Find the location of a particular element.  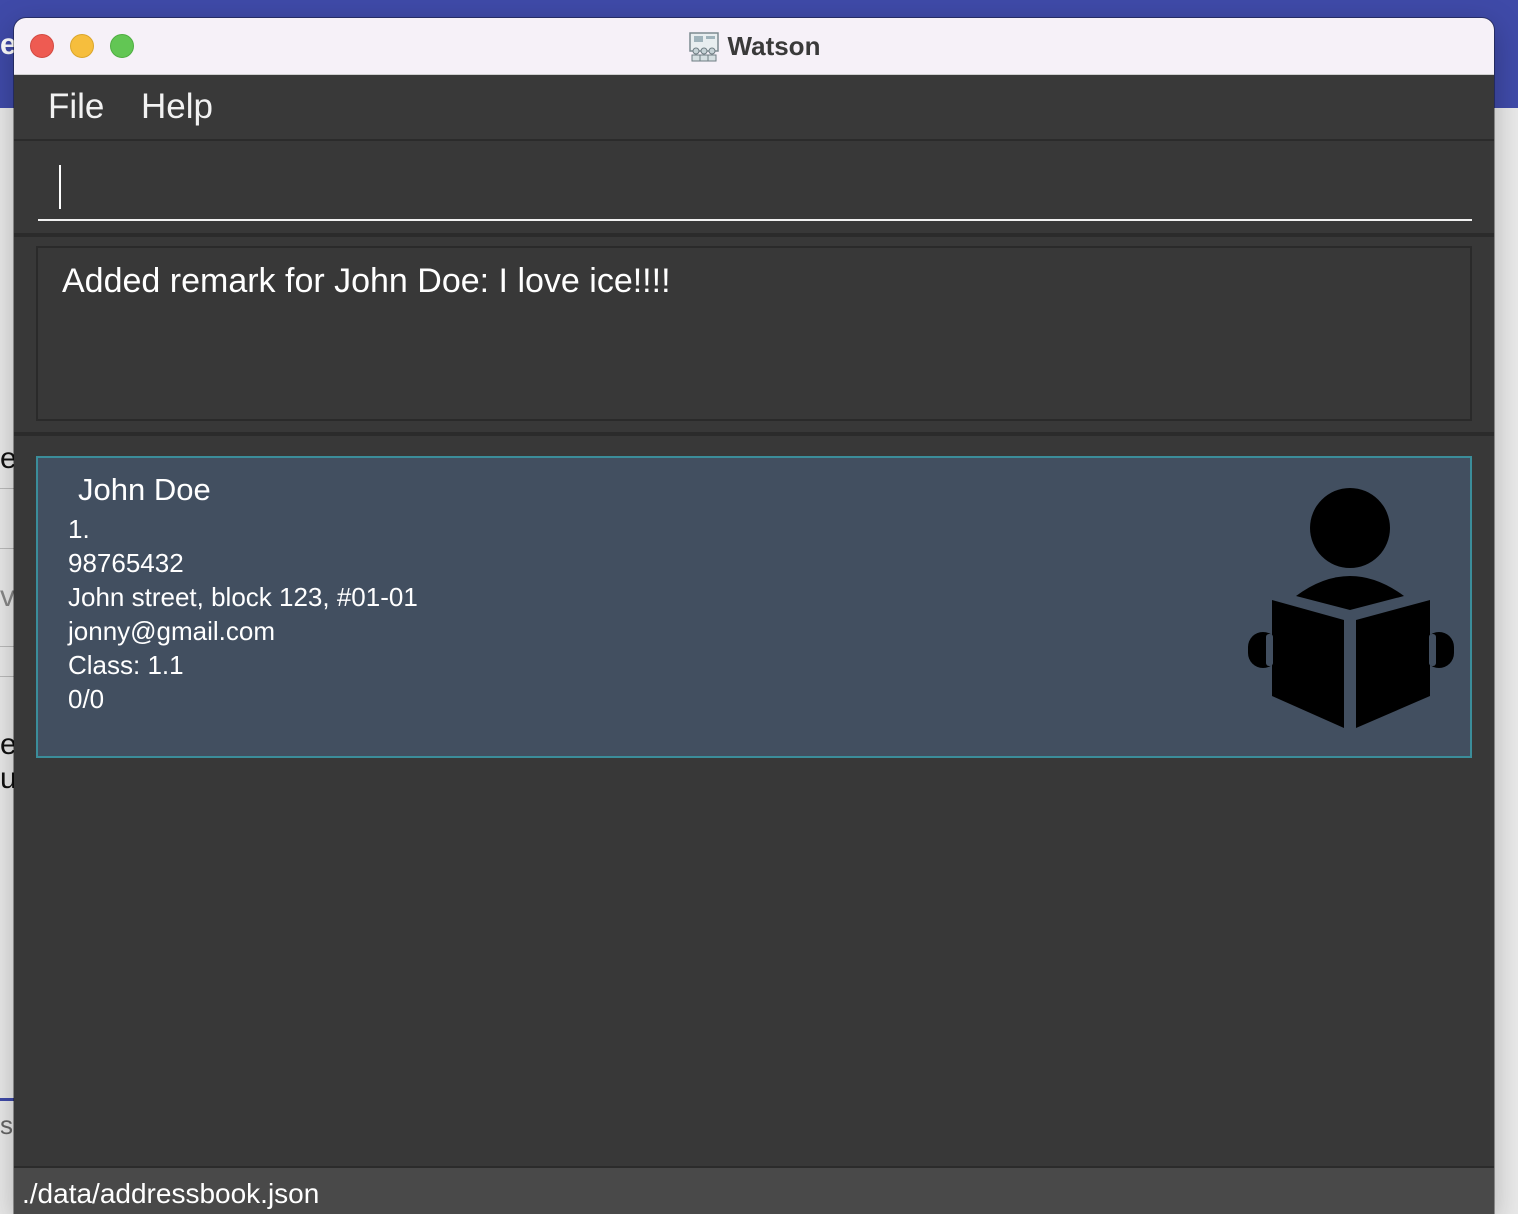

title-bar: Watson is located at coordinates (754, 46).